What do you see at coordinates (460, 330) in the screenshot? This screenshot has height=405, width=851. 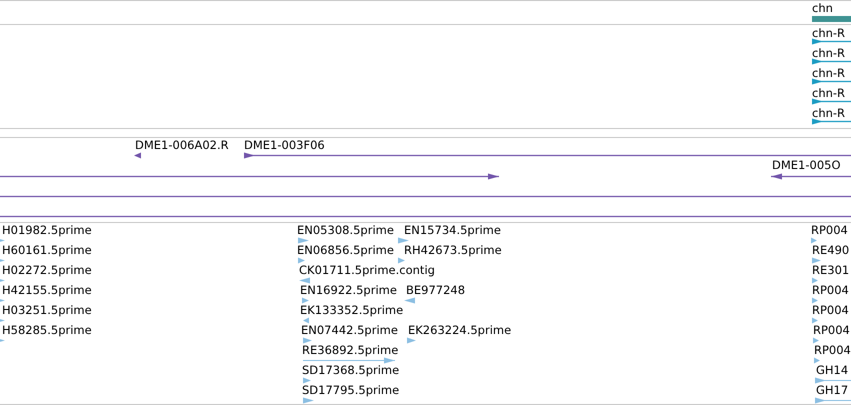 I see `feature-label: EK263224.5prime` at bounding box center [460, 330].